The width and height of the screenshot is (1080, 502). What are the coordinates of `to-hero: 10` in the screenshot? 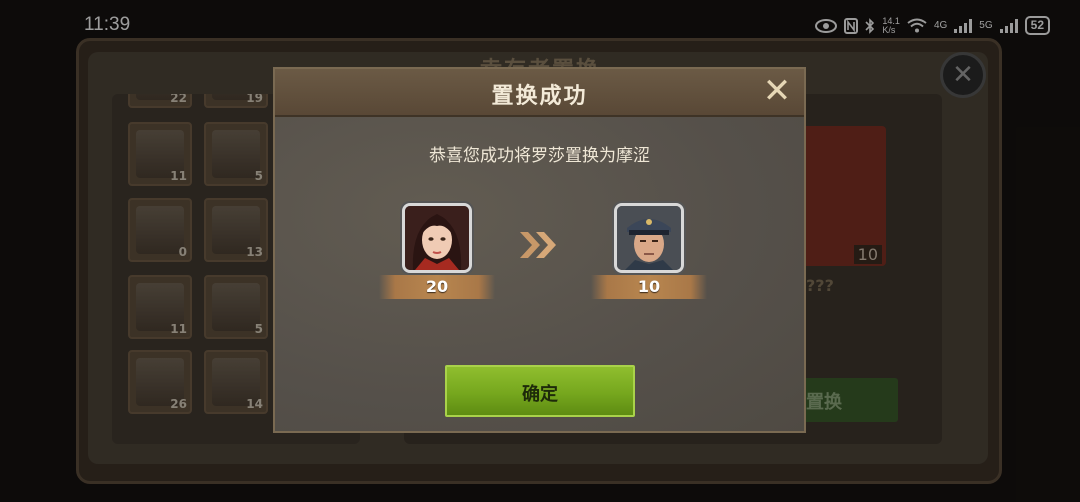 It's located at (651, 253).